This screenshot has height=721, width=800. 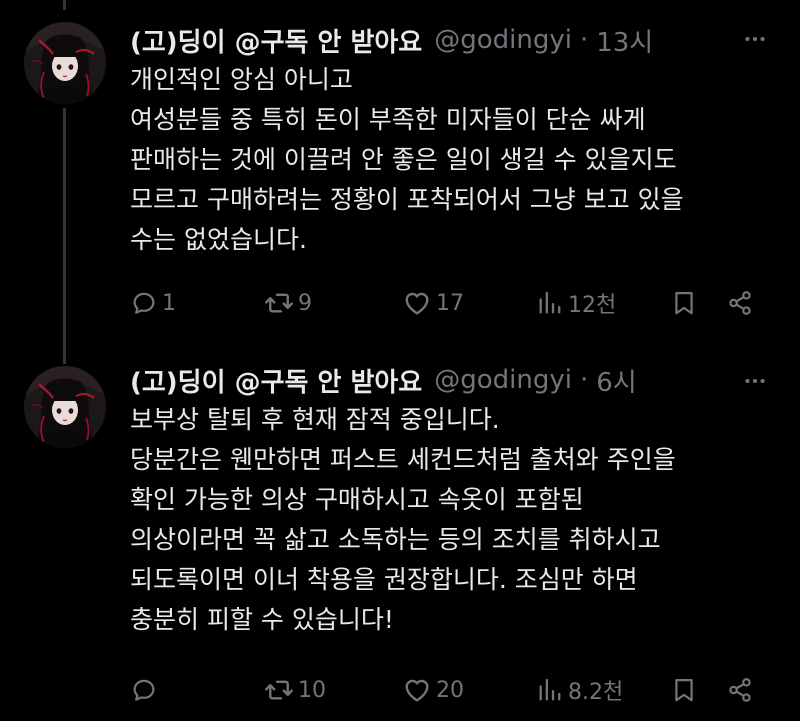 What do you see at coordinates (624, 40) in the screenshot?
I see `timestamp: 13시` at bounding box center [624, 40].